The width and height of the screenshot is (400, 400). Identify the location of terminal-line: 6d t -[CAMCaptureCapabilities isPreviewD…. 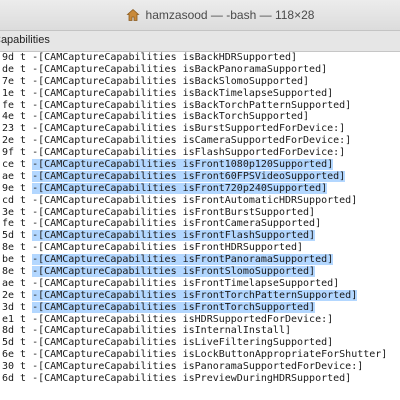
(200, 379).